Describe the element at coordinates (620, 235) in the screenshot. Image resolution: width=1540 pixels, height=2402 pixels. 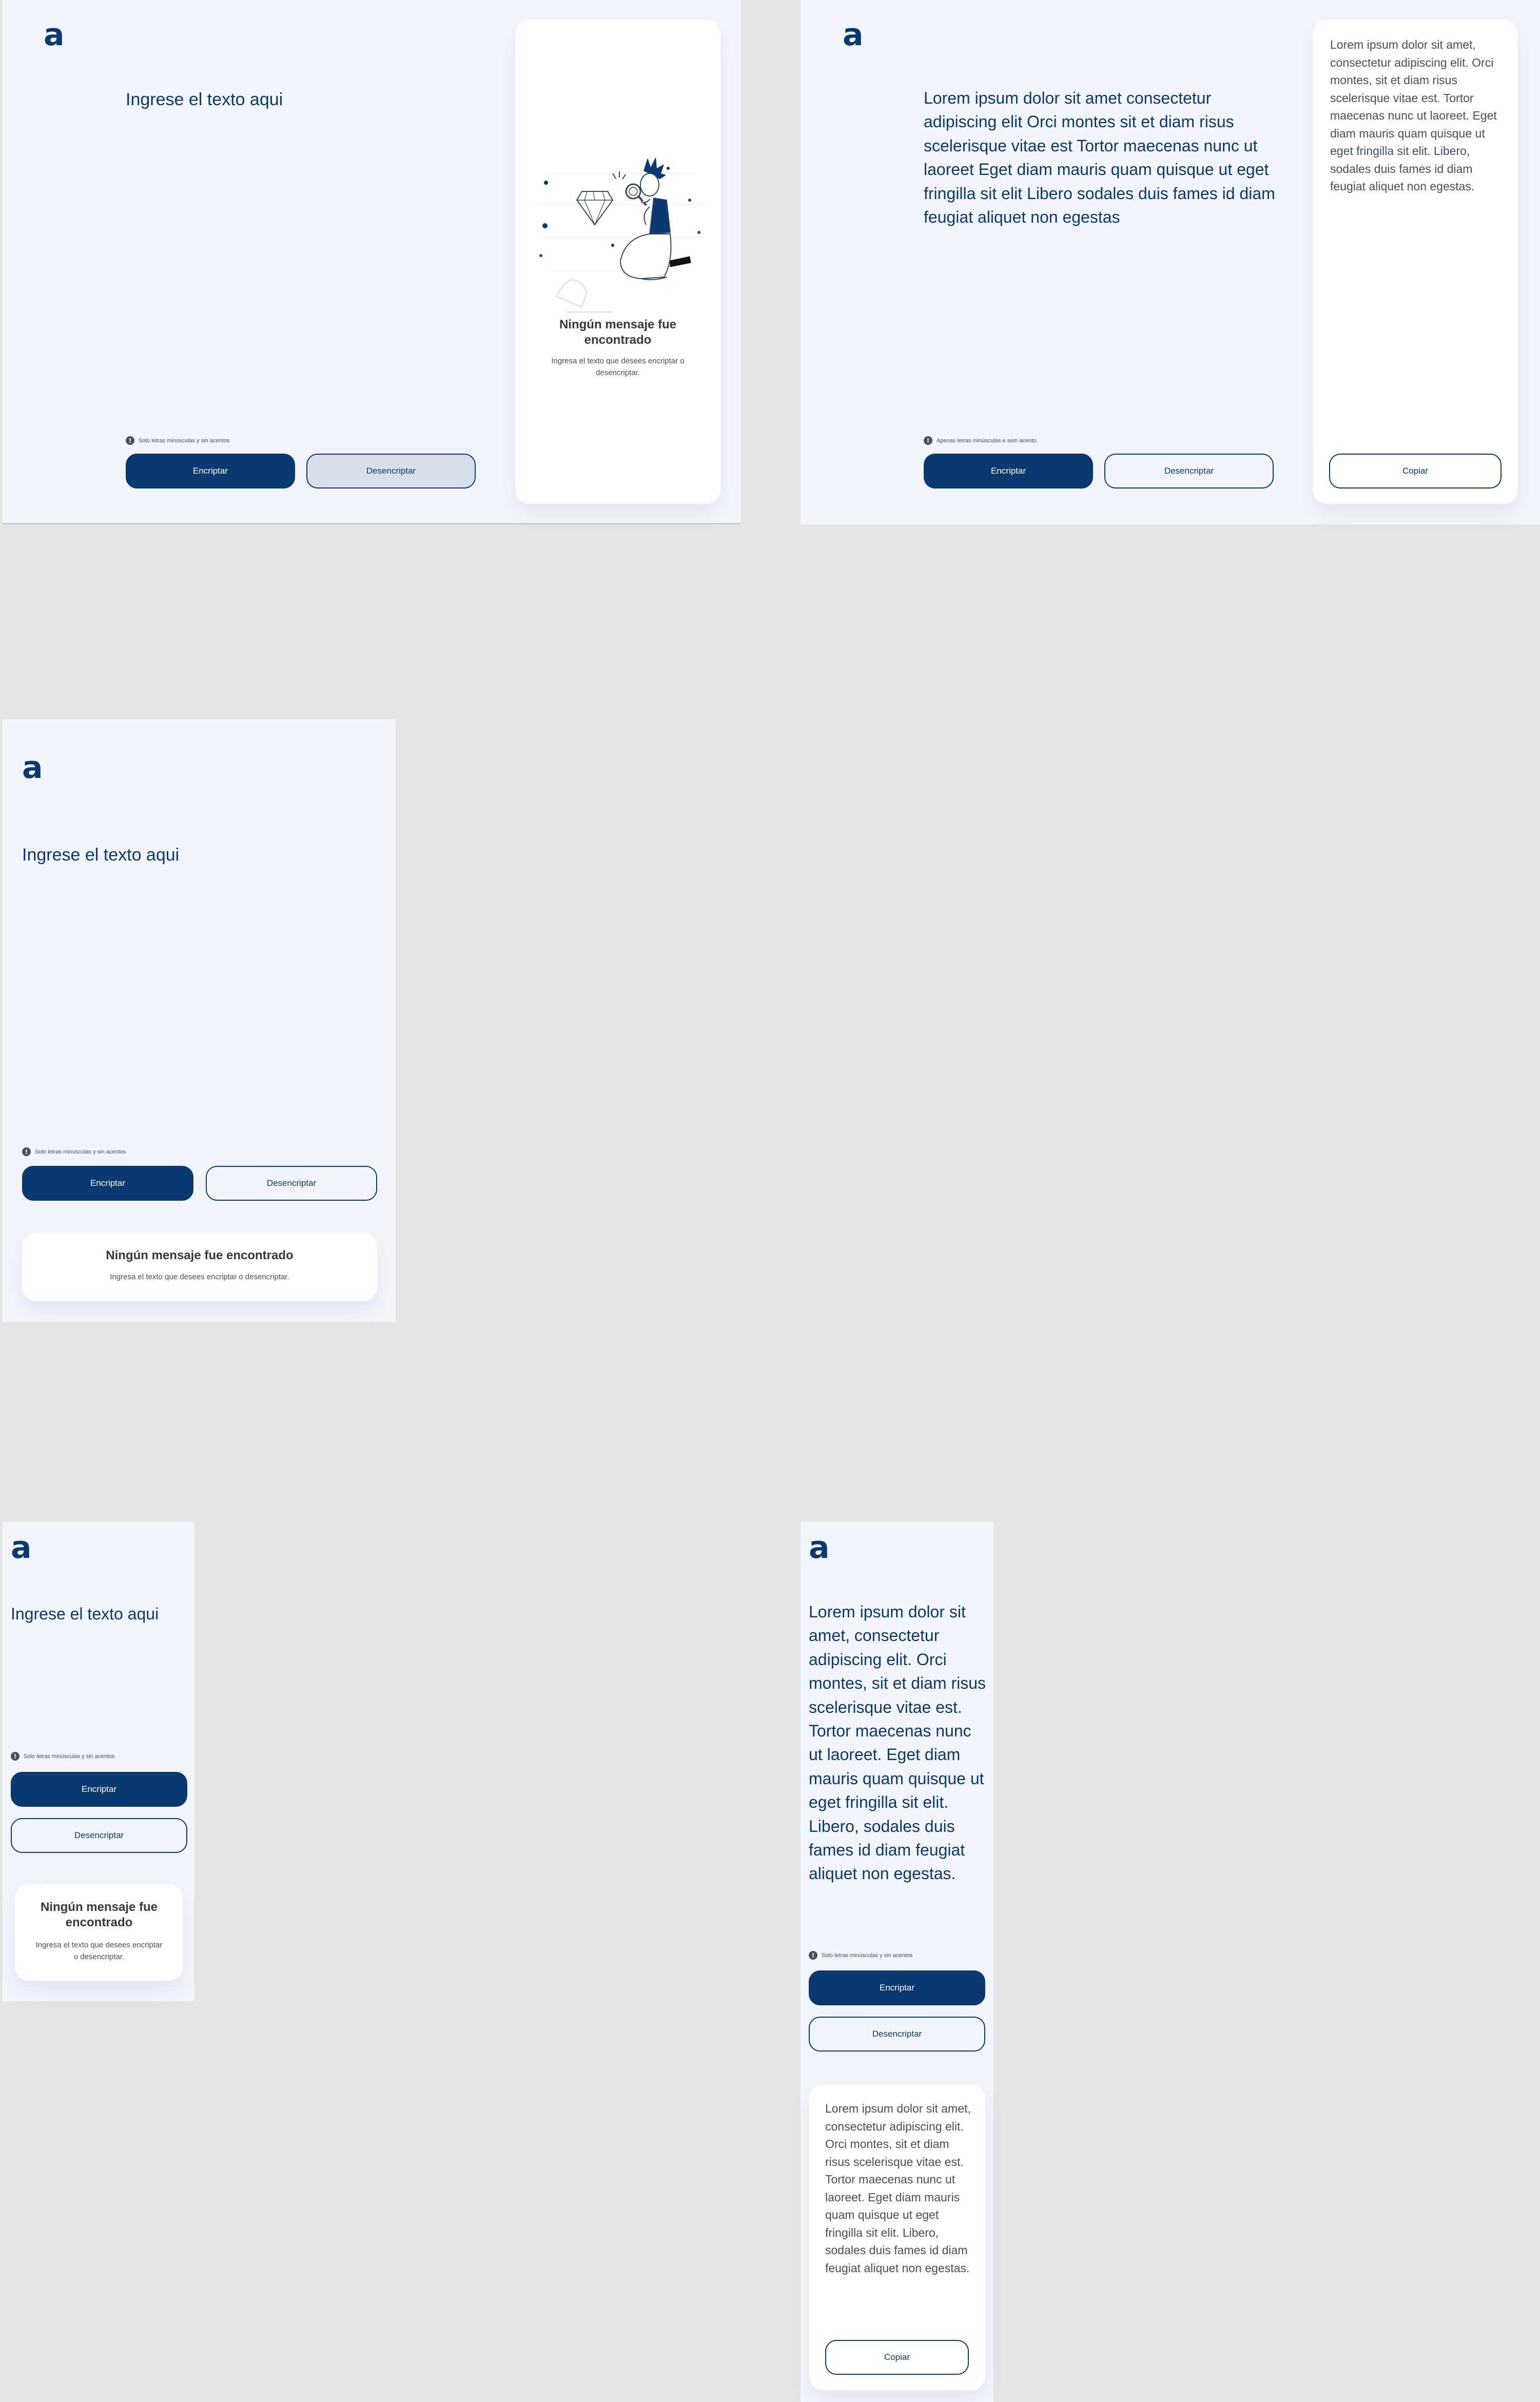
I see `person-with-magnifier-and-diamond-illustration` at that location.